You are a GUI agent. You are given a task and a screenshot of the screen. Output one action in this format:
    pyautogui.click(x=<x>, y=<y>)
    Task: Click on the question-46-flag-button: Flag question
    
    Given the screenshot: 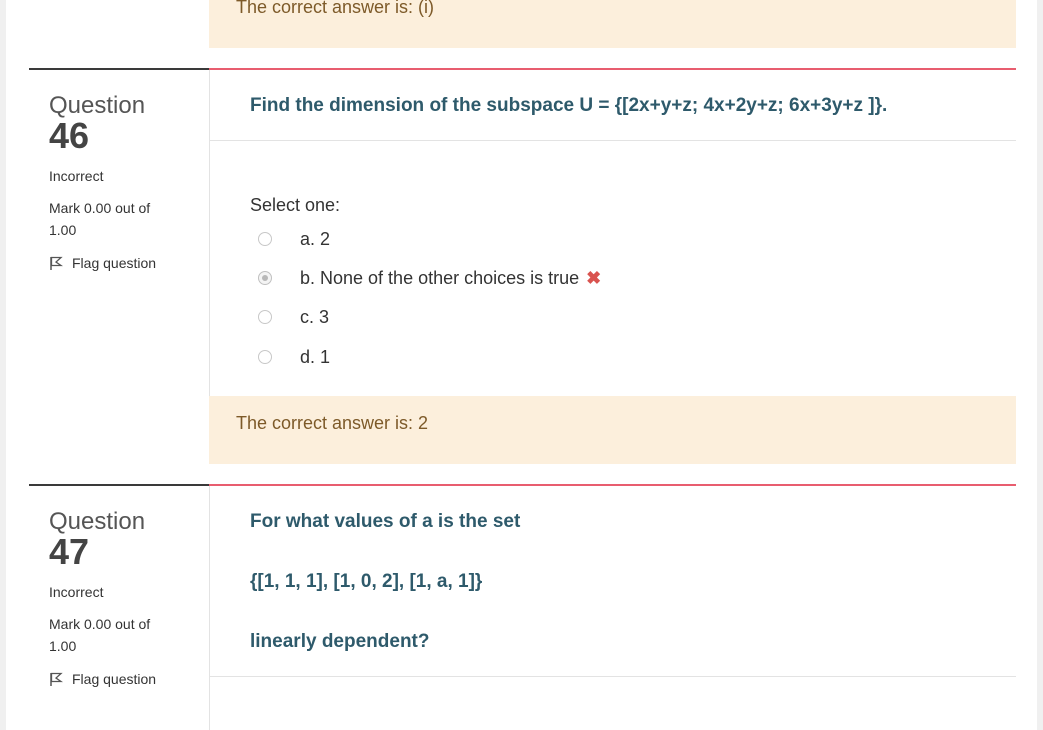 What is the action you would take?
    pyautogui.click(x=102, y=263)
    